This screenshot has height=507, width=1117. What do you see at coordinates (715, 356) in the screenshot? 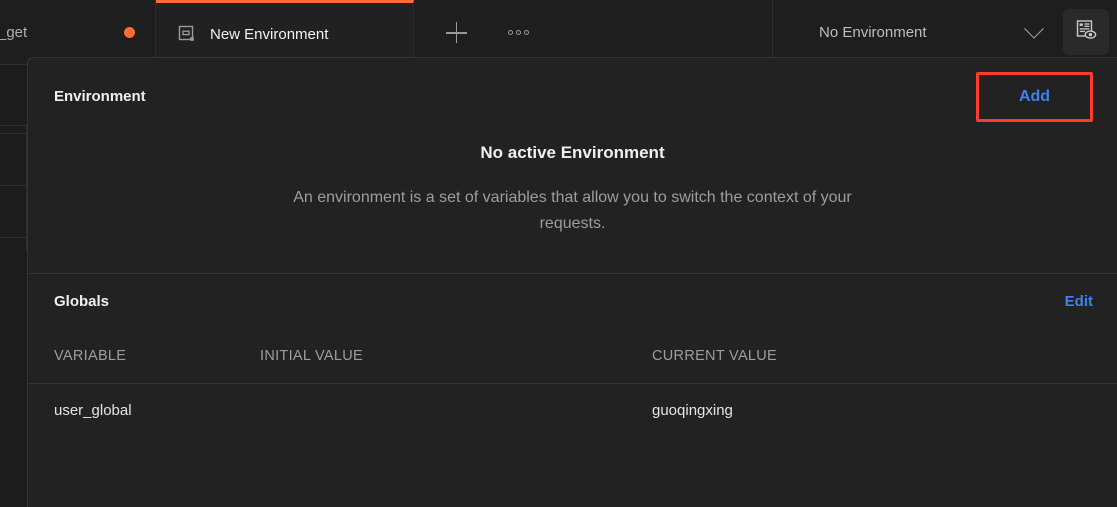
I see `column-header-current-value: CURRENT VALUE` at bounding box center [715, 356].